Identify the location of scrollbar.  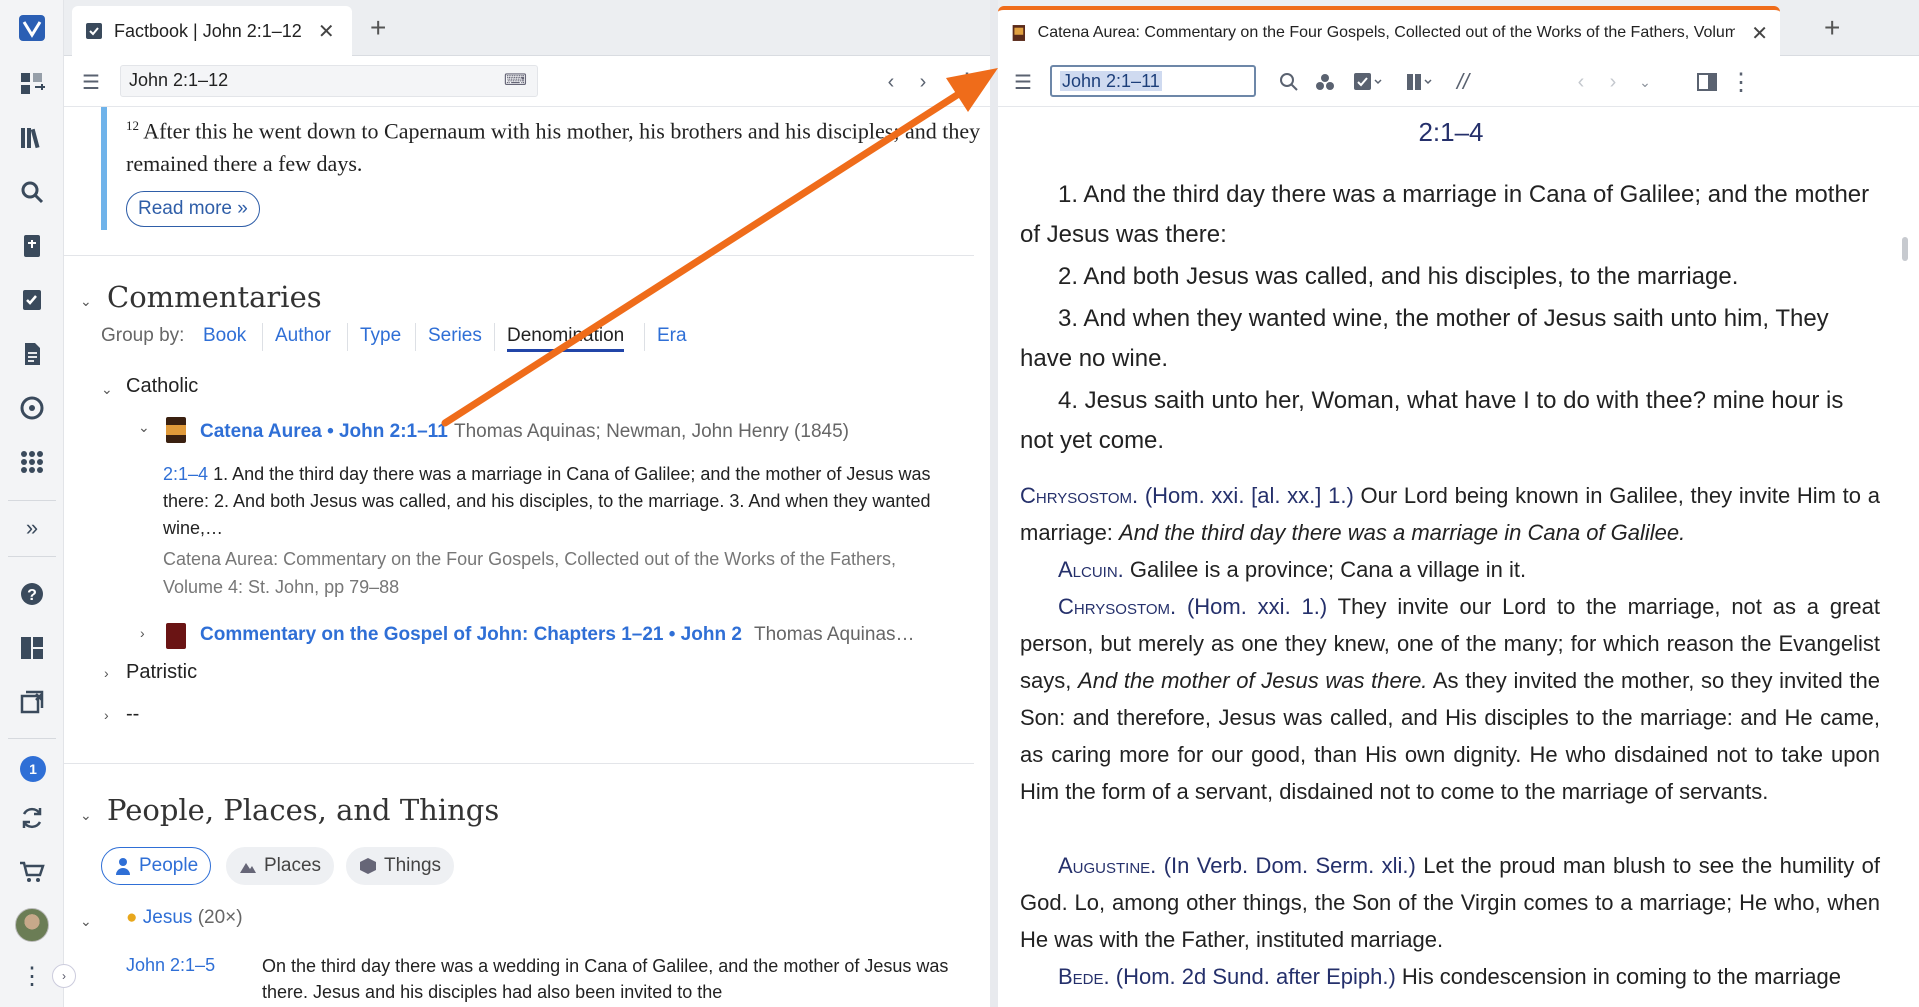
(1905, 249).